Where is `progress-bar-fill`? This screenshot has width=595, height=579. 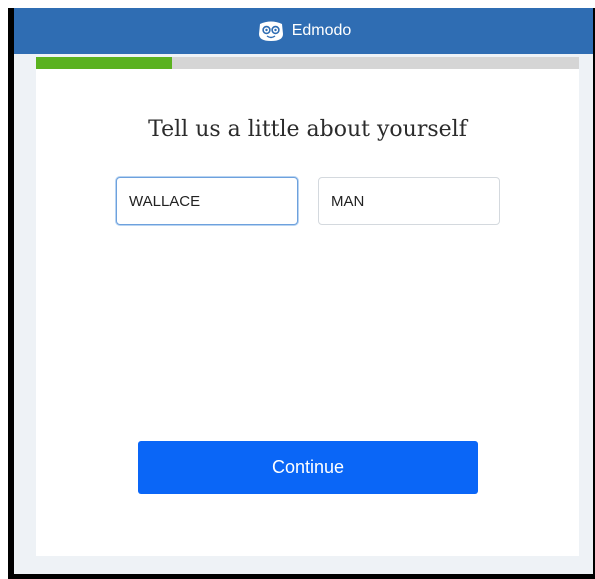 progress-bar-fill is located at coordinates (104, 63).